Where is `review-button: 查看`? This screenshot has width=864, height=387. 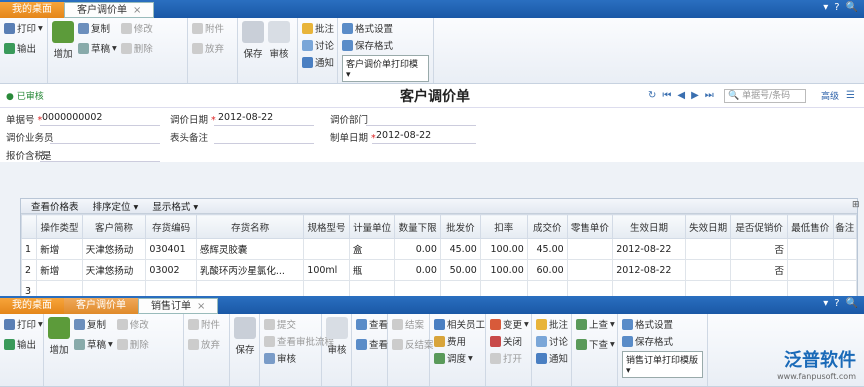
review-button: 查看 is located at coordinates (372, 324).